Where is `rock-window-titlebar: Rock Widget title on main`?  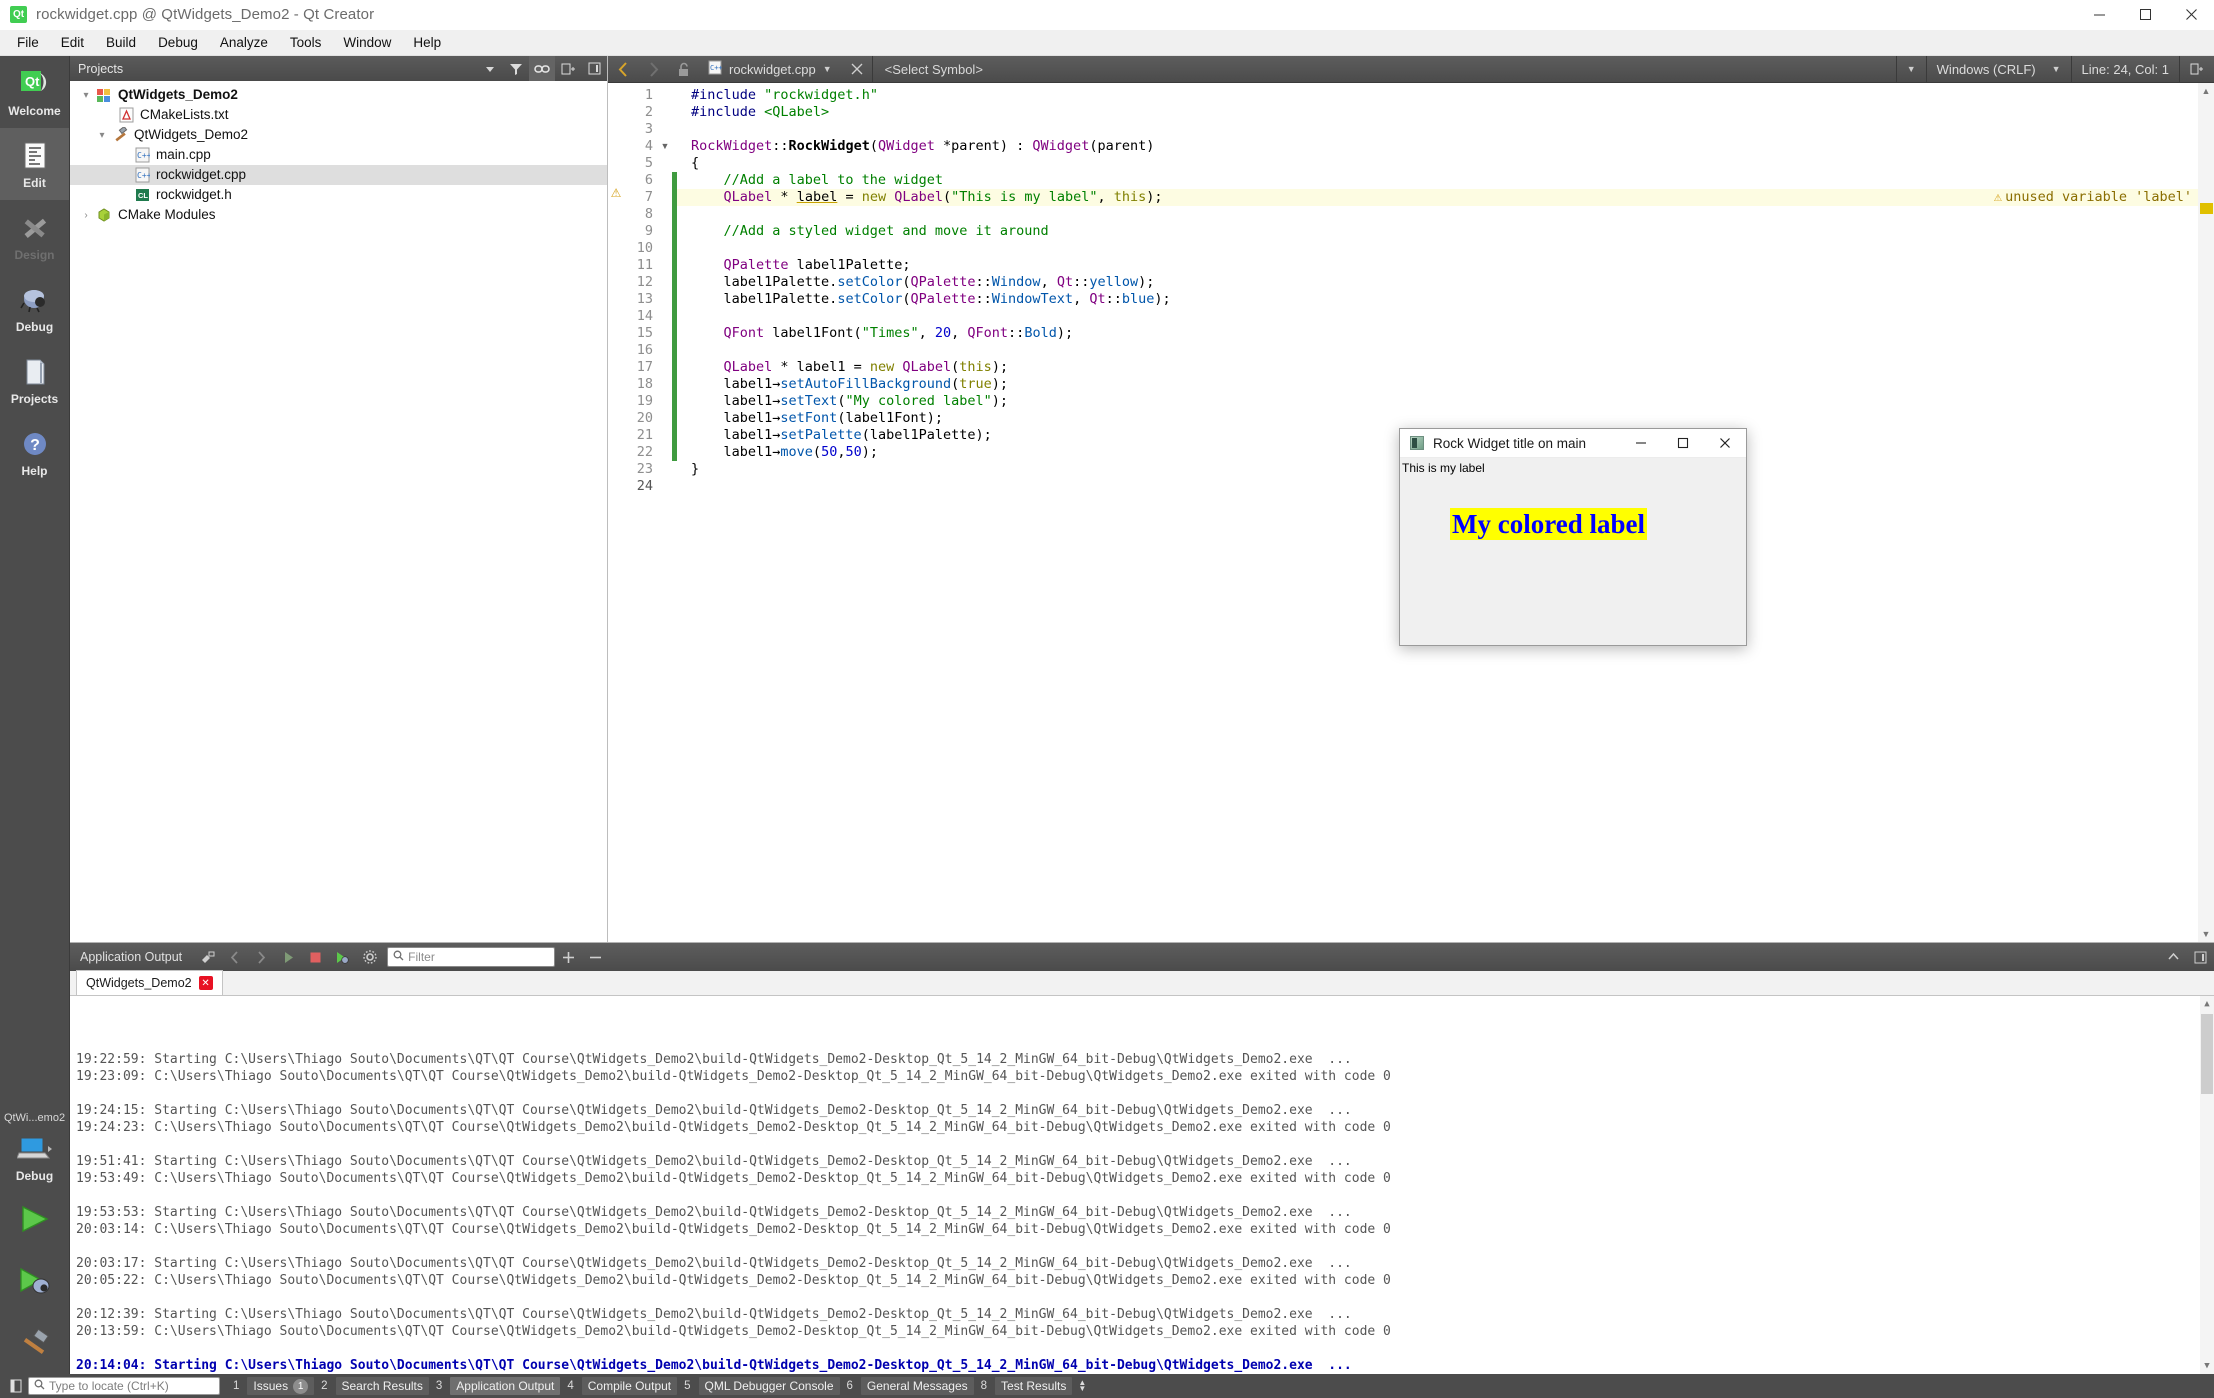 rock-window-titlebar: Rock Widget title on main is located at coordinates (1573, 443).